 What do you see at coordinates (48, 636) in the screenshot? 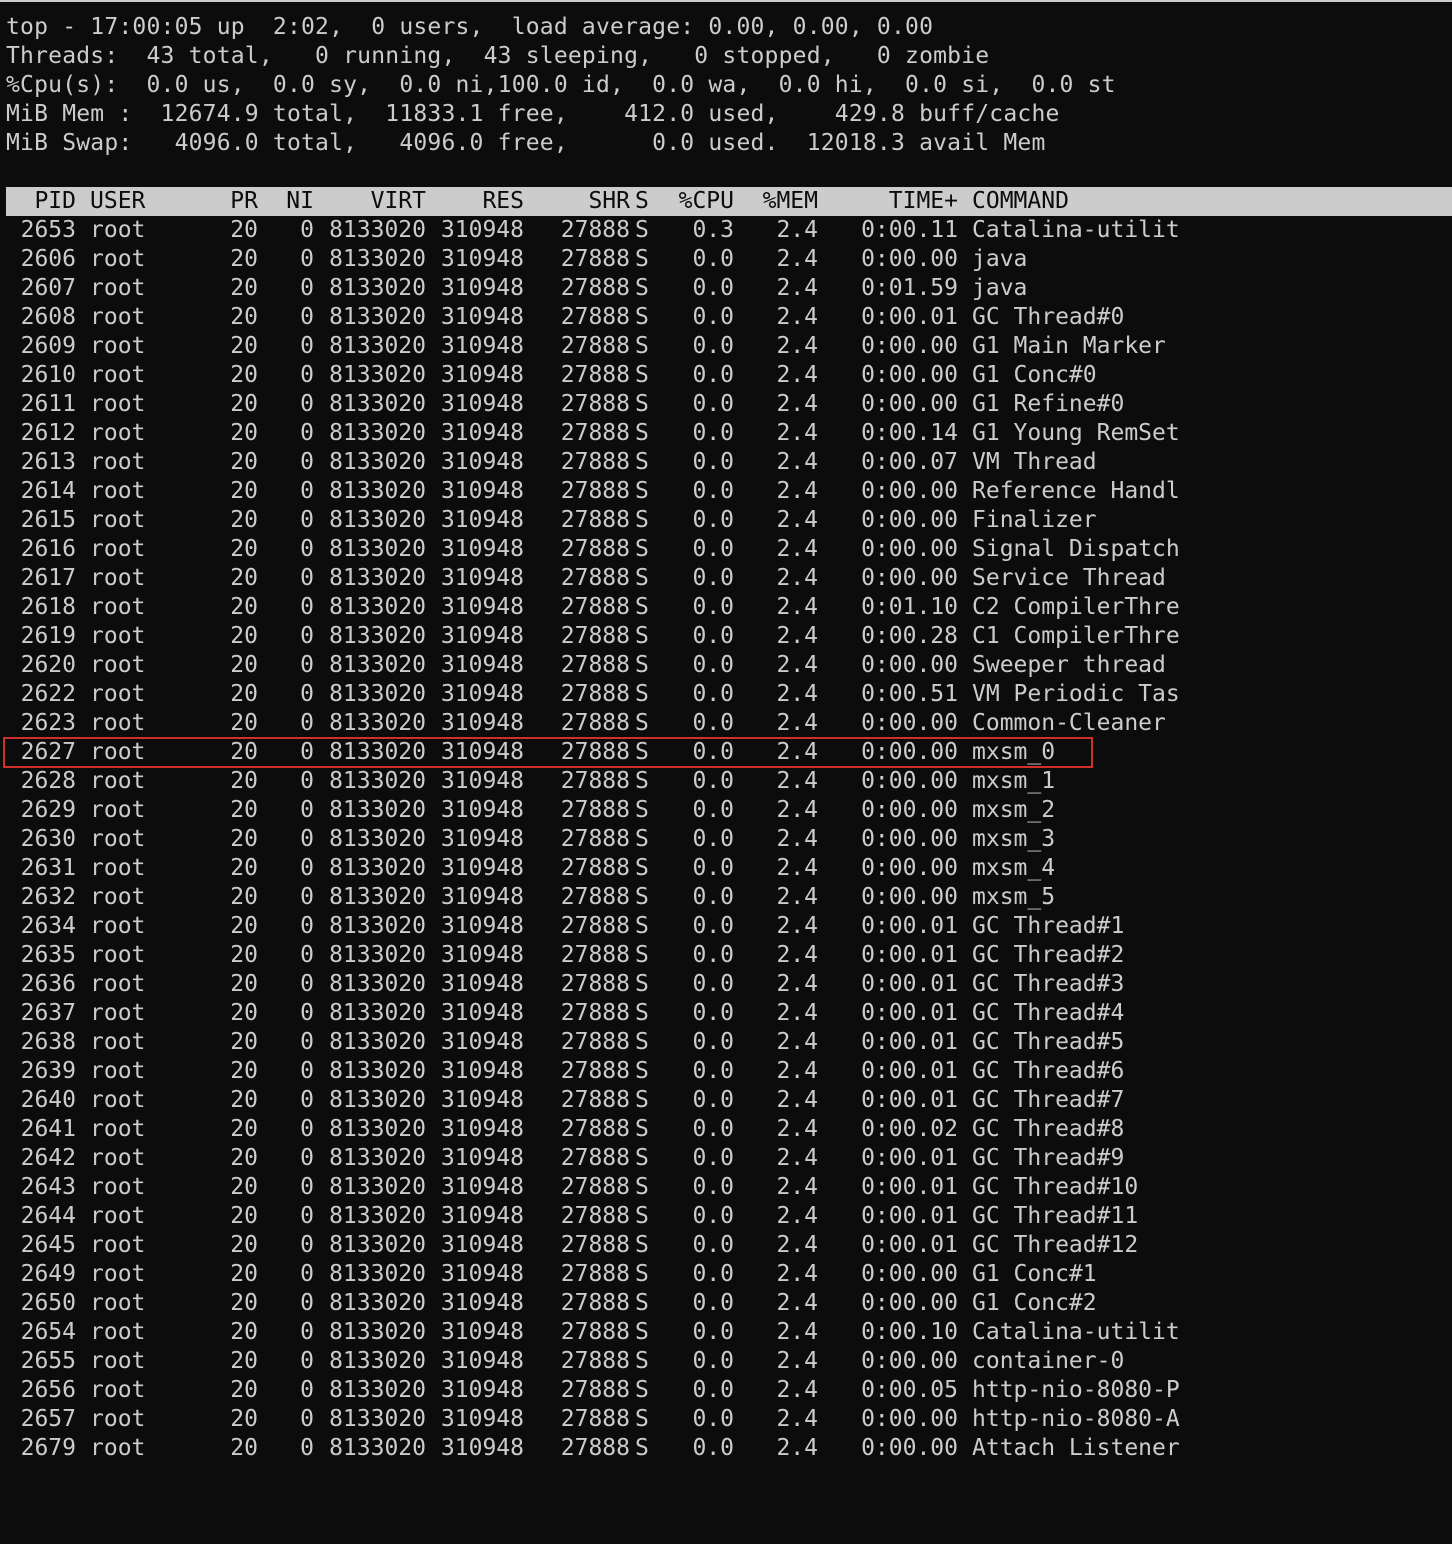
I see `cell-pid: 2619` at bounding box center [48, 636].